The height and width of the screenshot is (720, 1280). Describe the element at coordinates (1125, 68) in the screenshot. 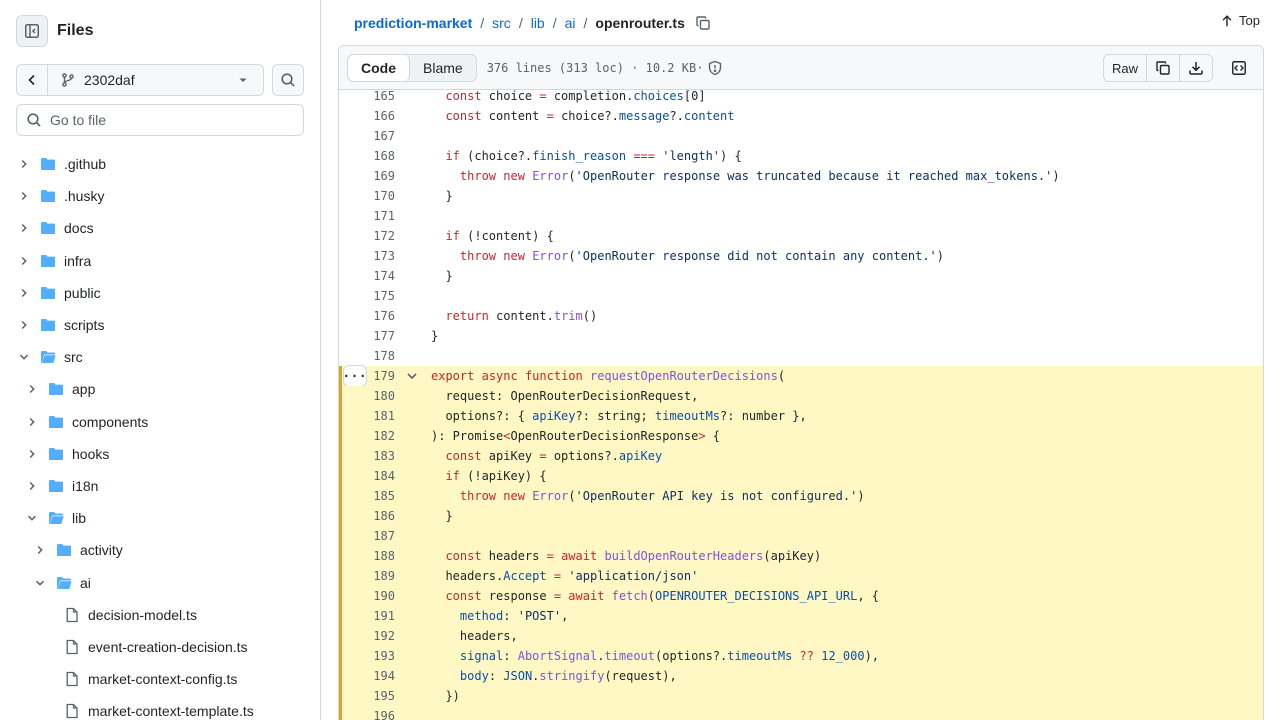

I see `raw-button: Raw` at that location.